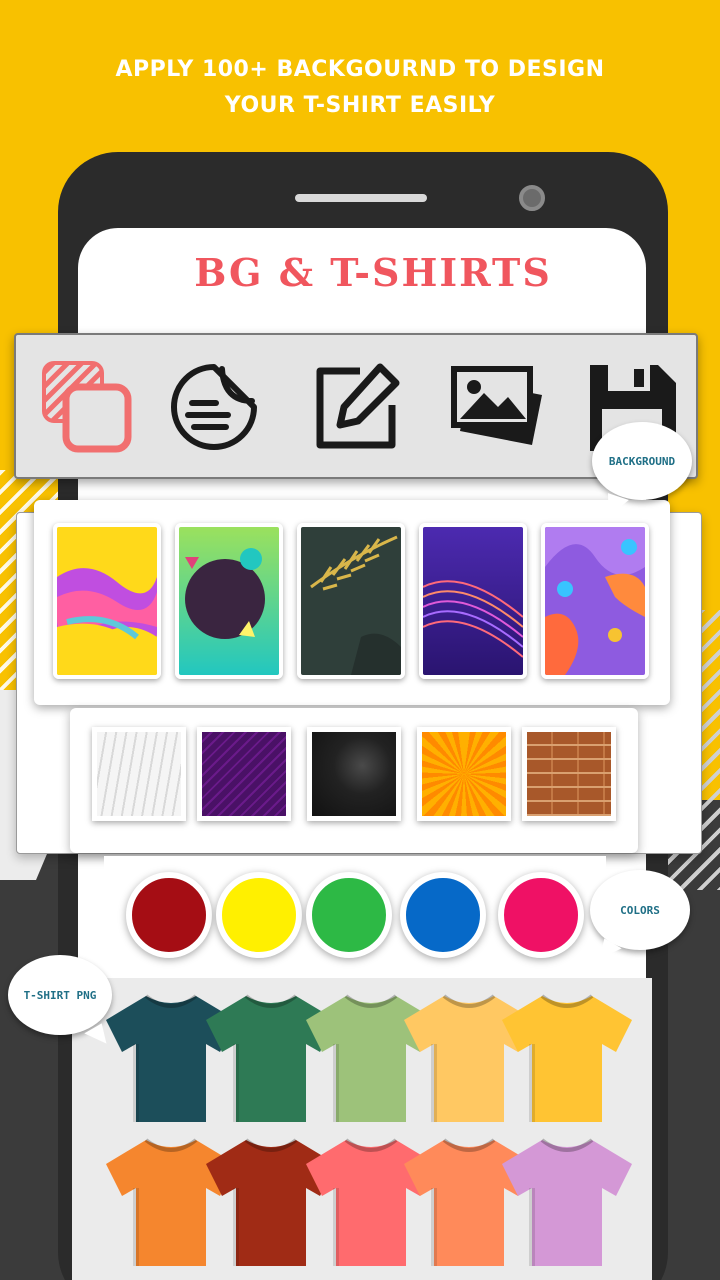 This screenshot has width=720, height=1280. I want to click on phone-camera, so click(532, 198).